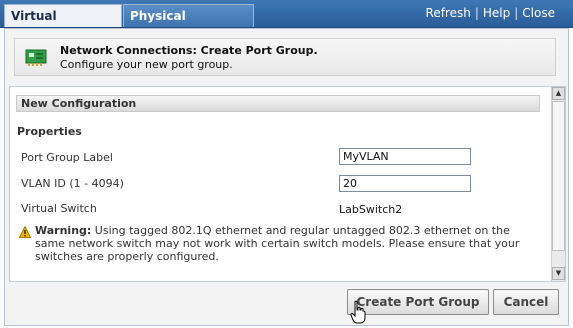  Describe the element at coordinates (25, 232) in the screenshot. I see `warning-triangle-icon` at that location.